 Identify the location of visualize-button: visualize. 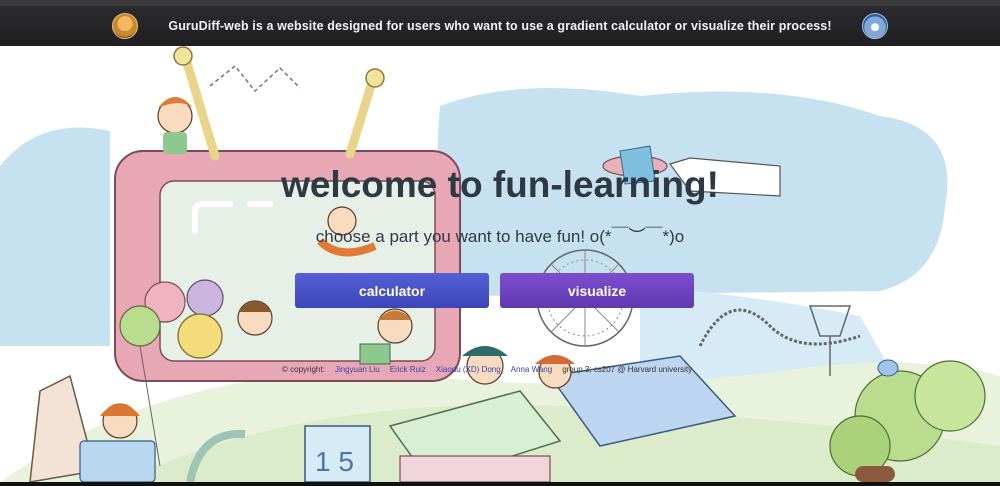
(597, 290).